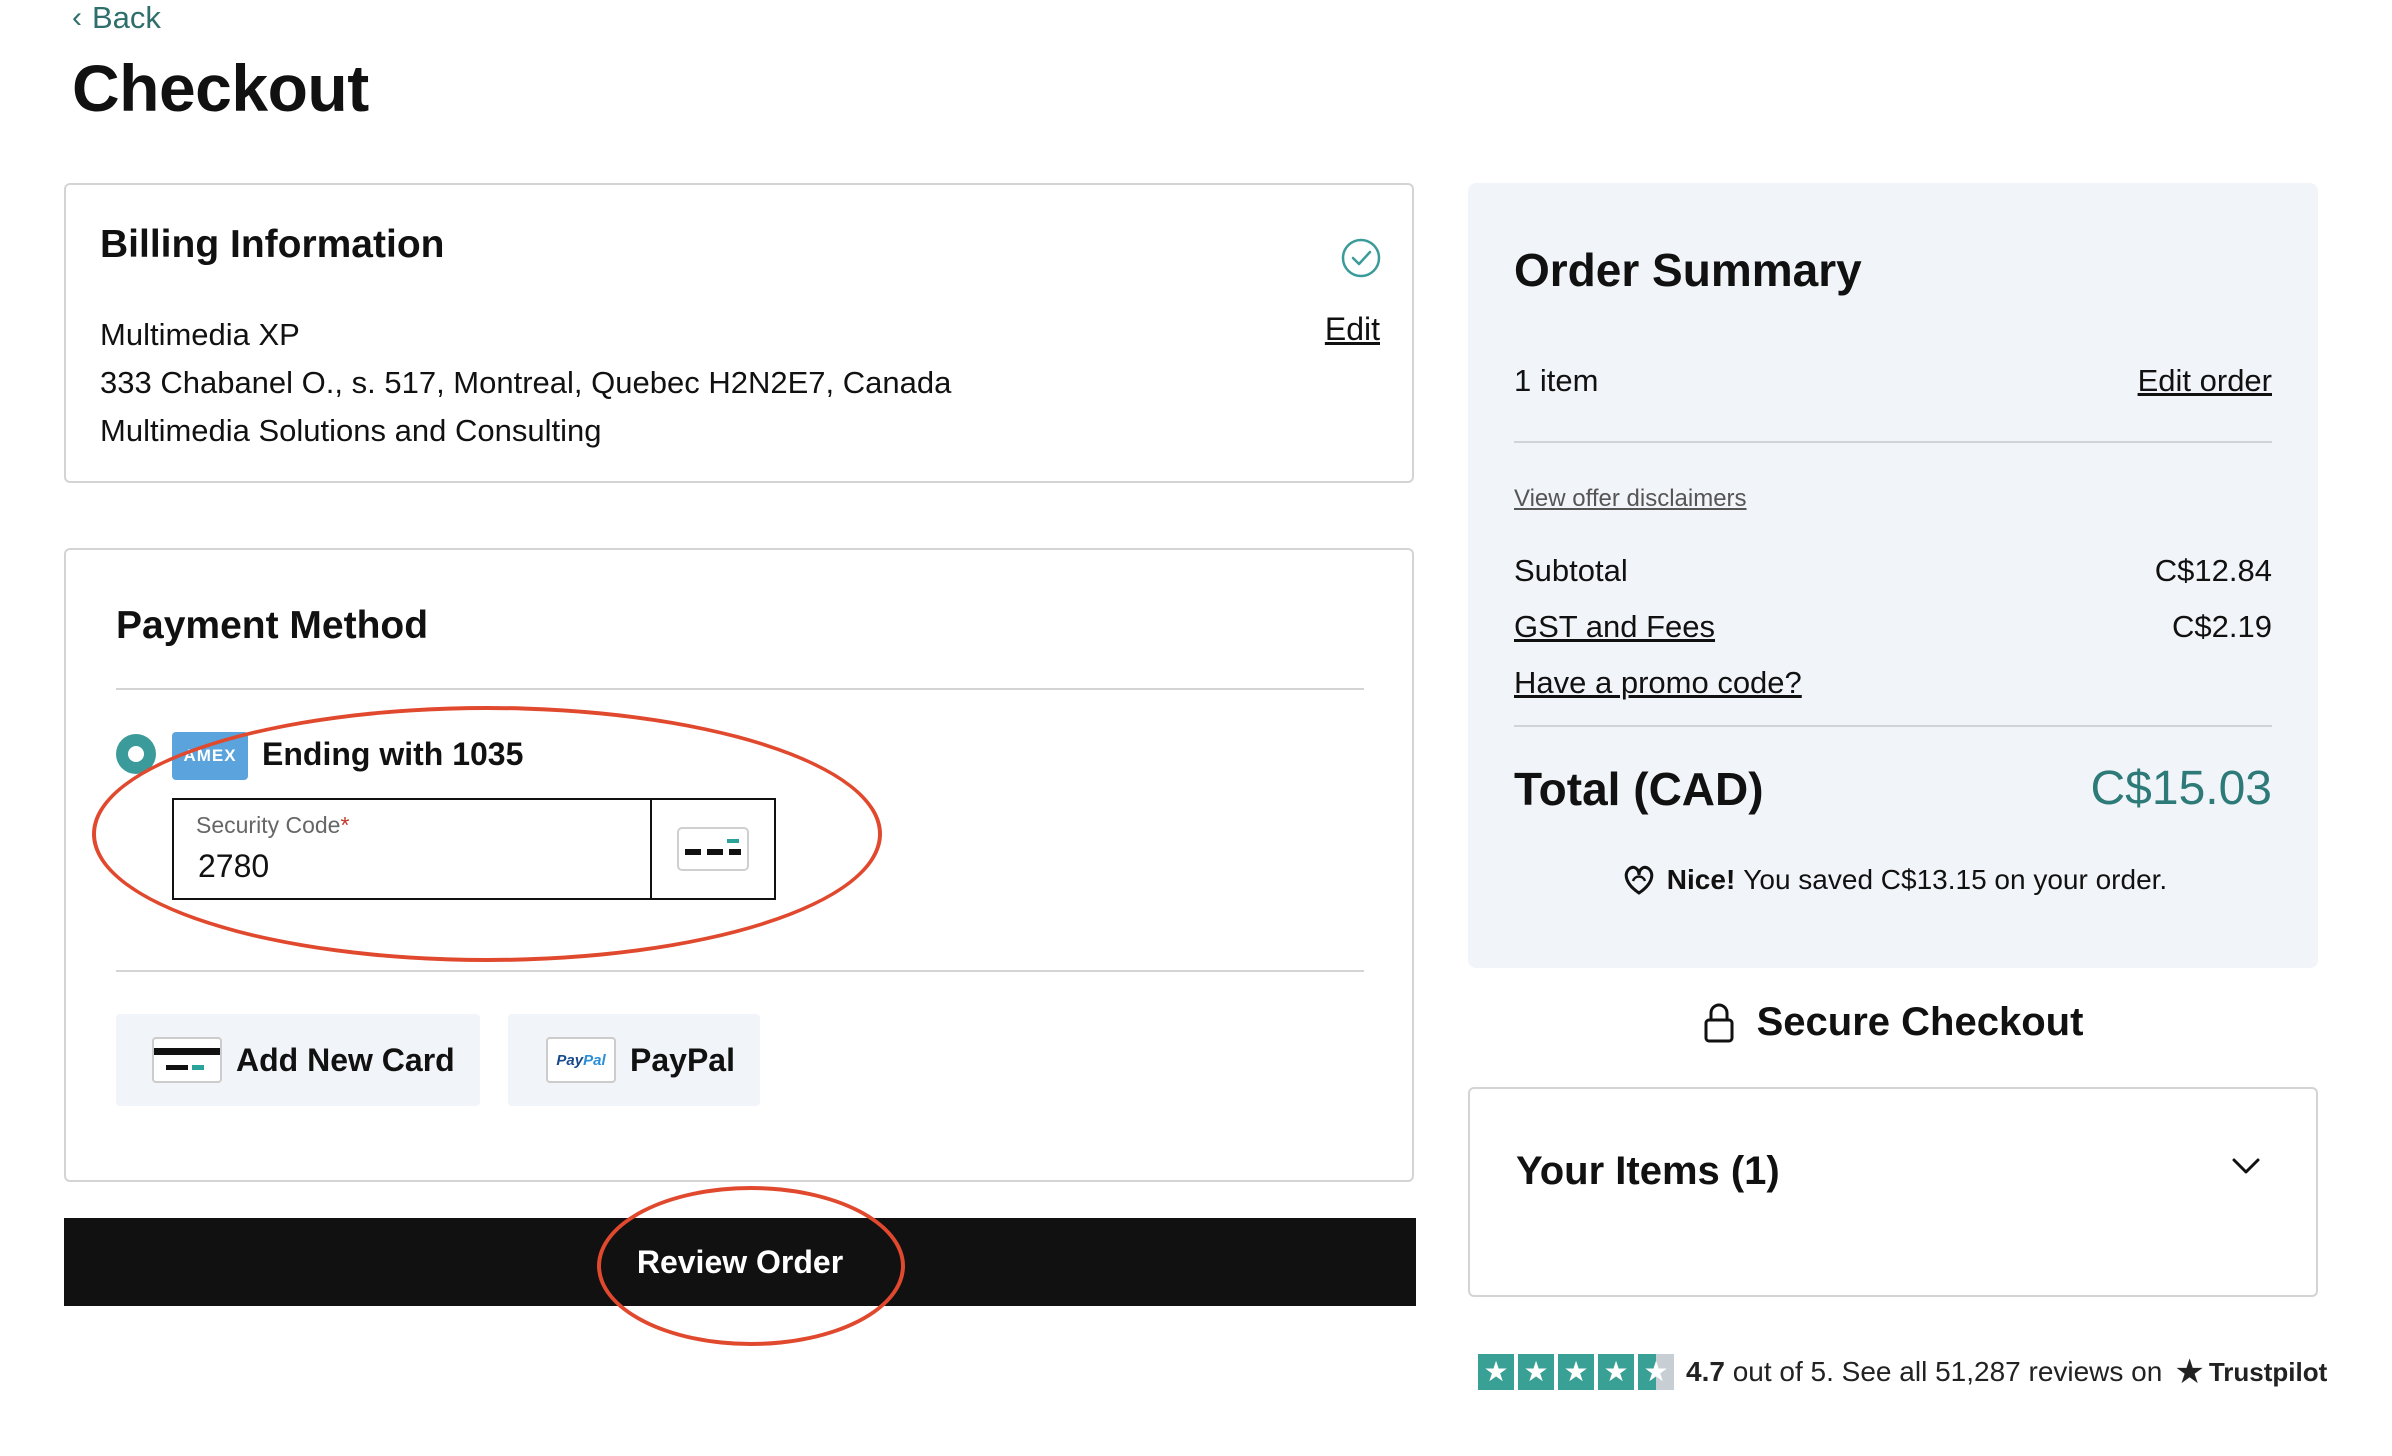 This screenshot has width=2392, height=1456. I want to click on security-code-input: Security Code* 2780, so click(413, 849).